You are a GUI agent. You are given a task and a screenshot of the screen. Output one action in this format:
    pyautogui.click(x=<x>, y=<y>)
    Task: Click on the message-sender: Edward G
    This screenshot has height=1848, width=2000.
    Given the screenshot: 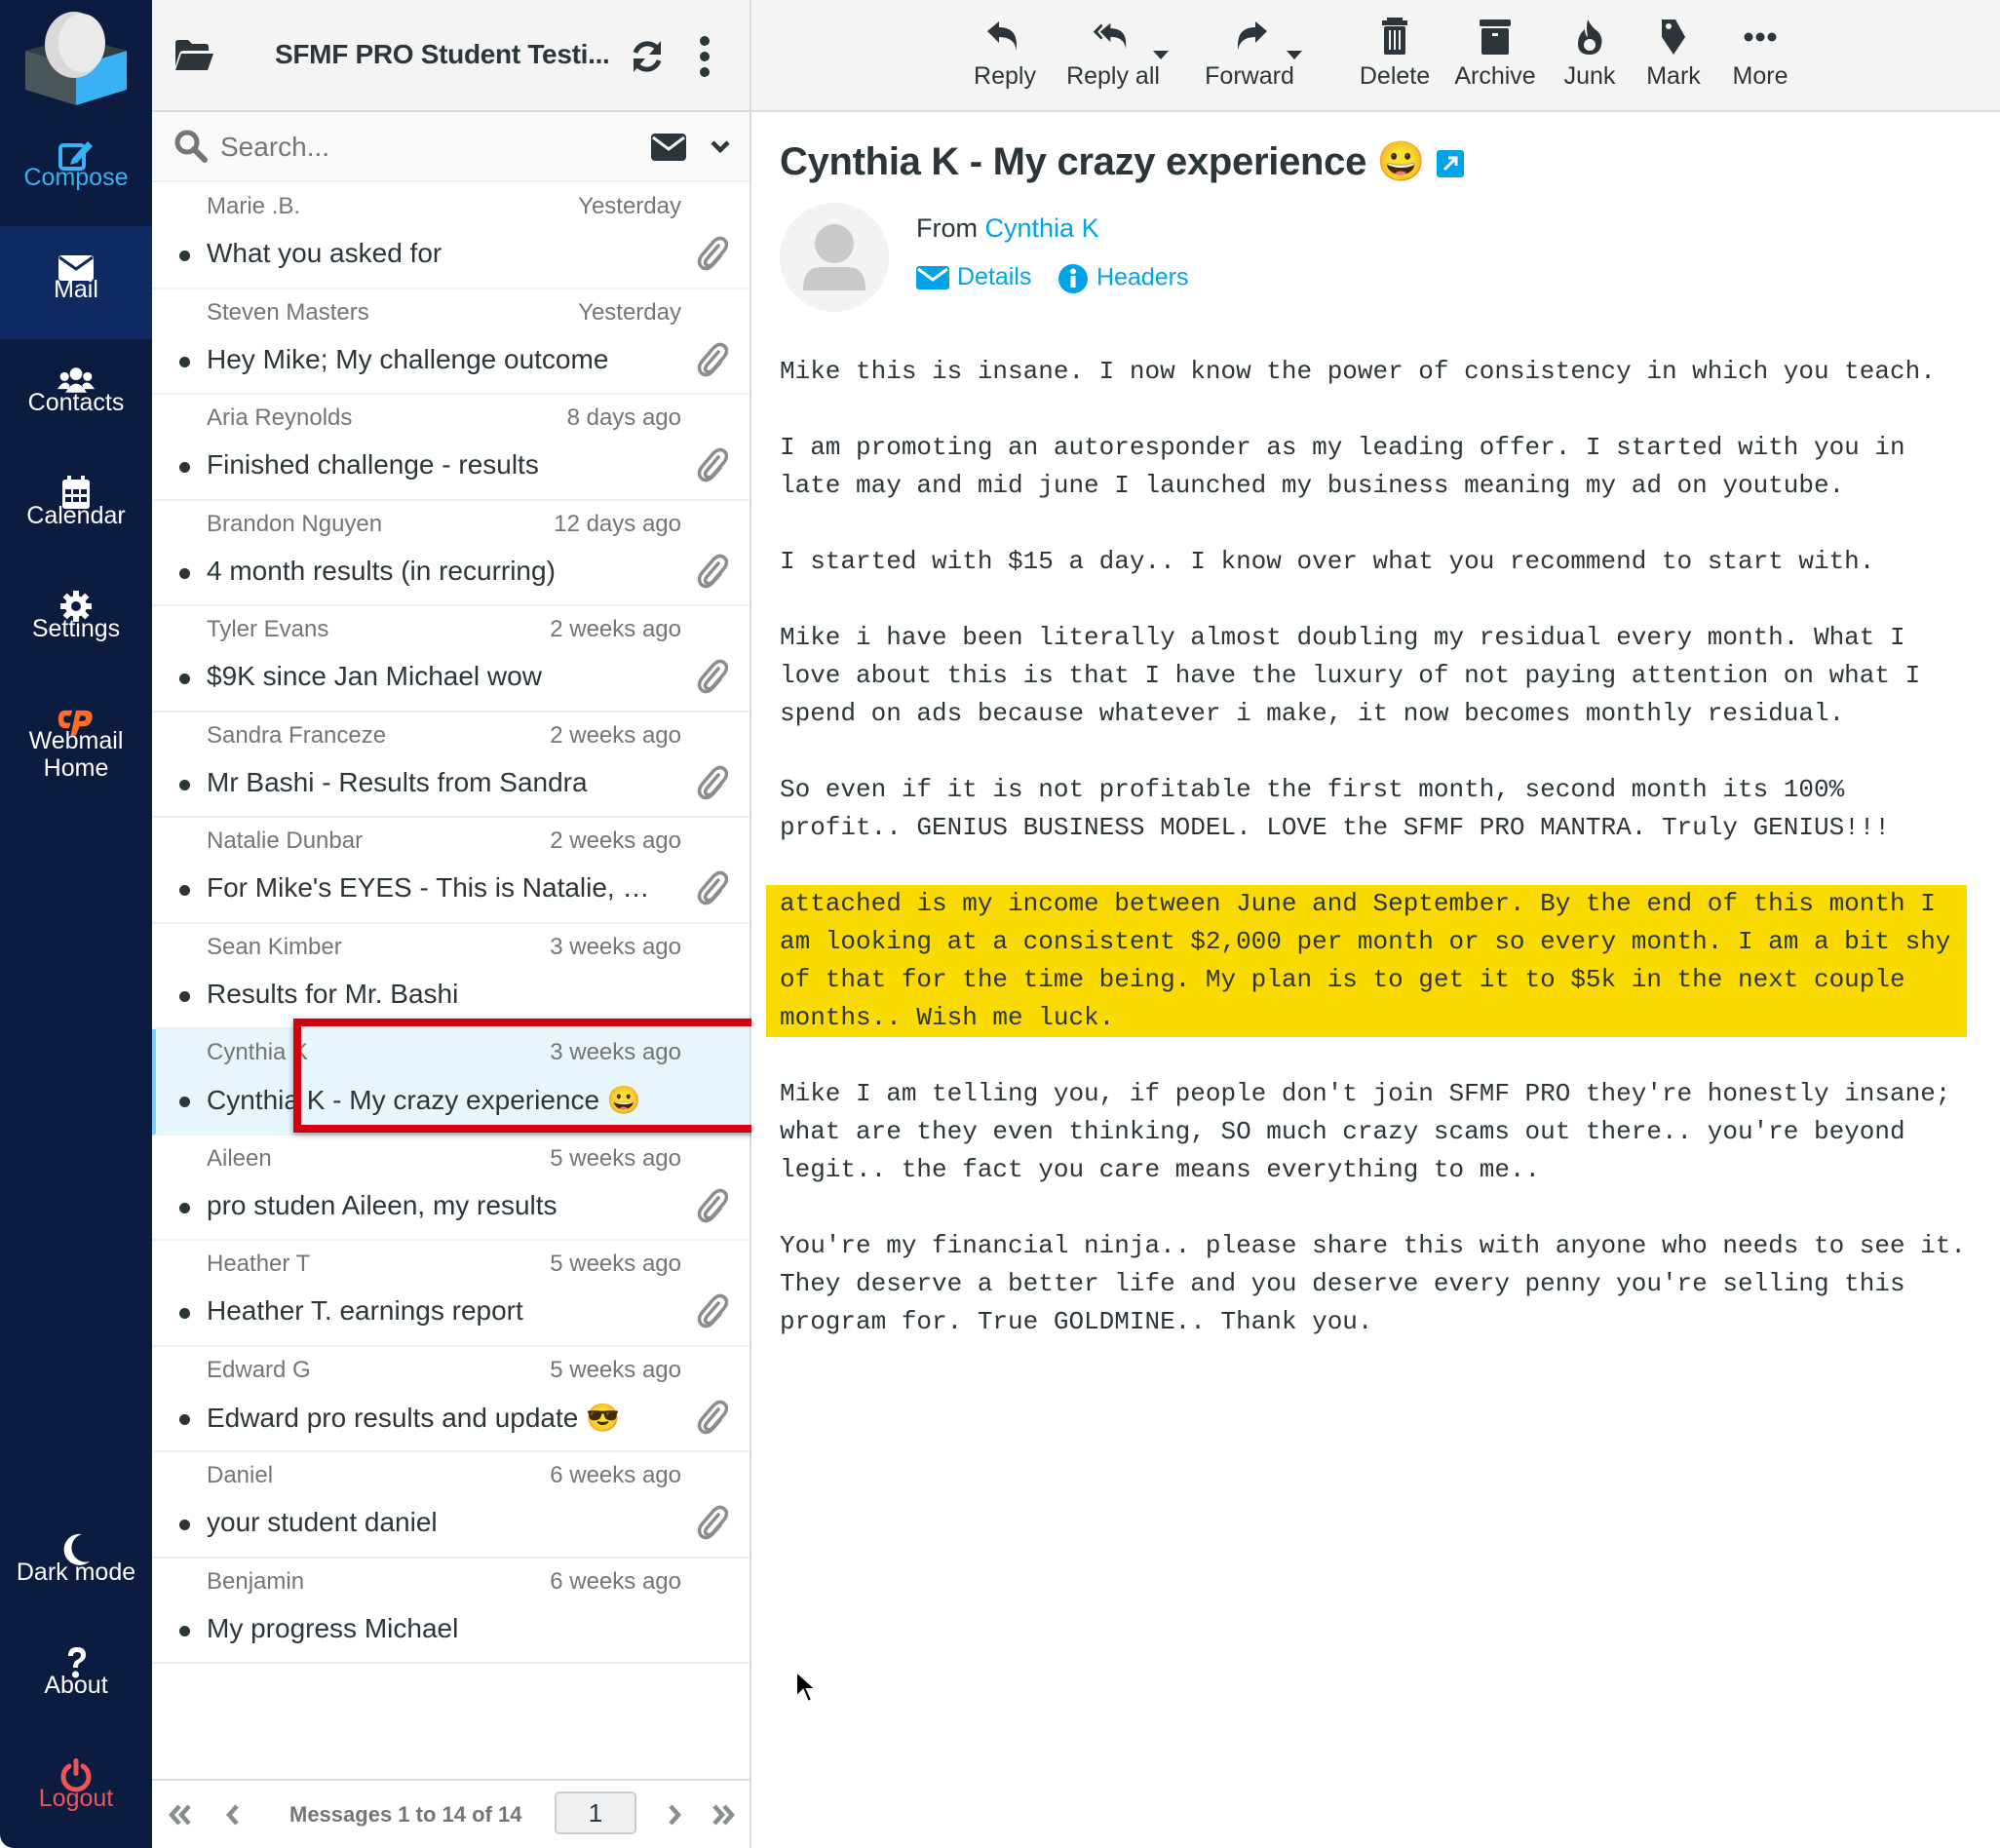 What is the action you would take?
    pyautogui.click(x=259, y=1369)
    